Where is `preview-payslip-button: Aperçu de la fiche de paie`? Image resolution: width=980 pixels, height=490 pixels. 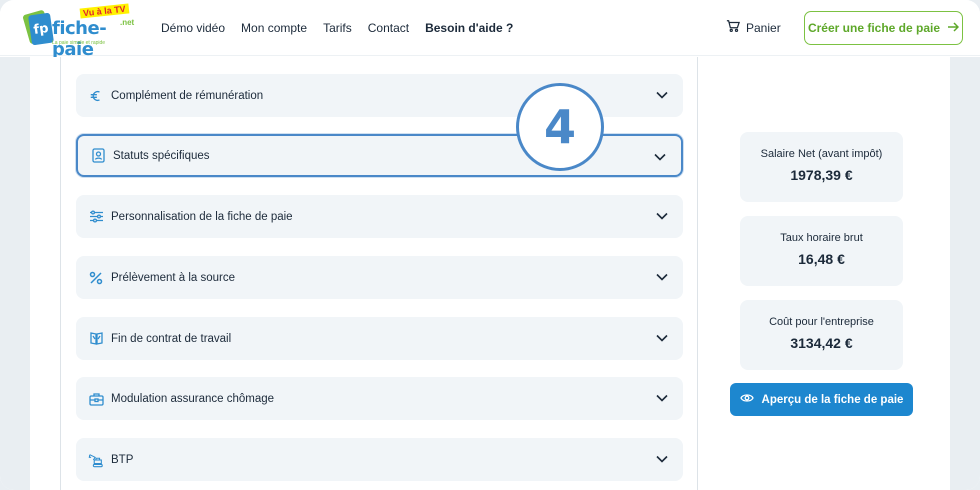 preview-payslip-button: Aperçu de la fiche de paie is located at coordinates (821, 399).